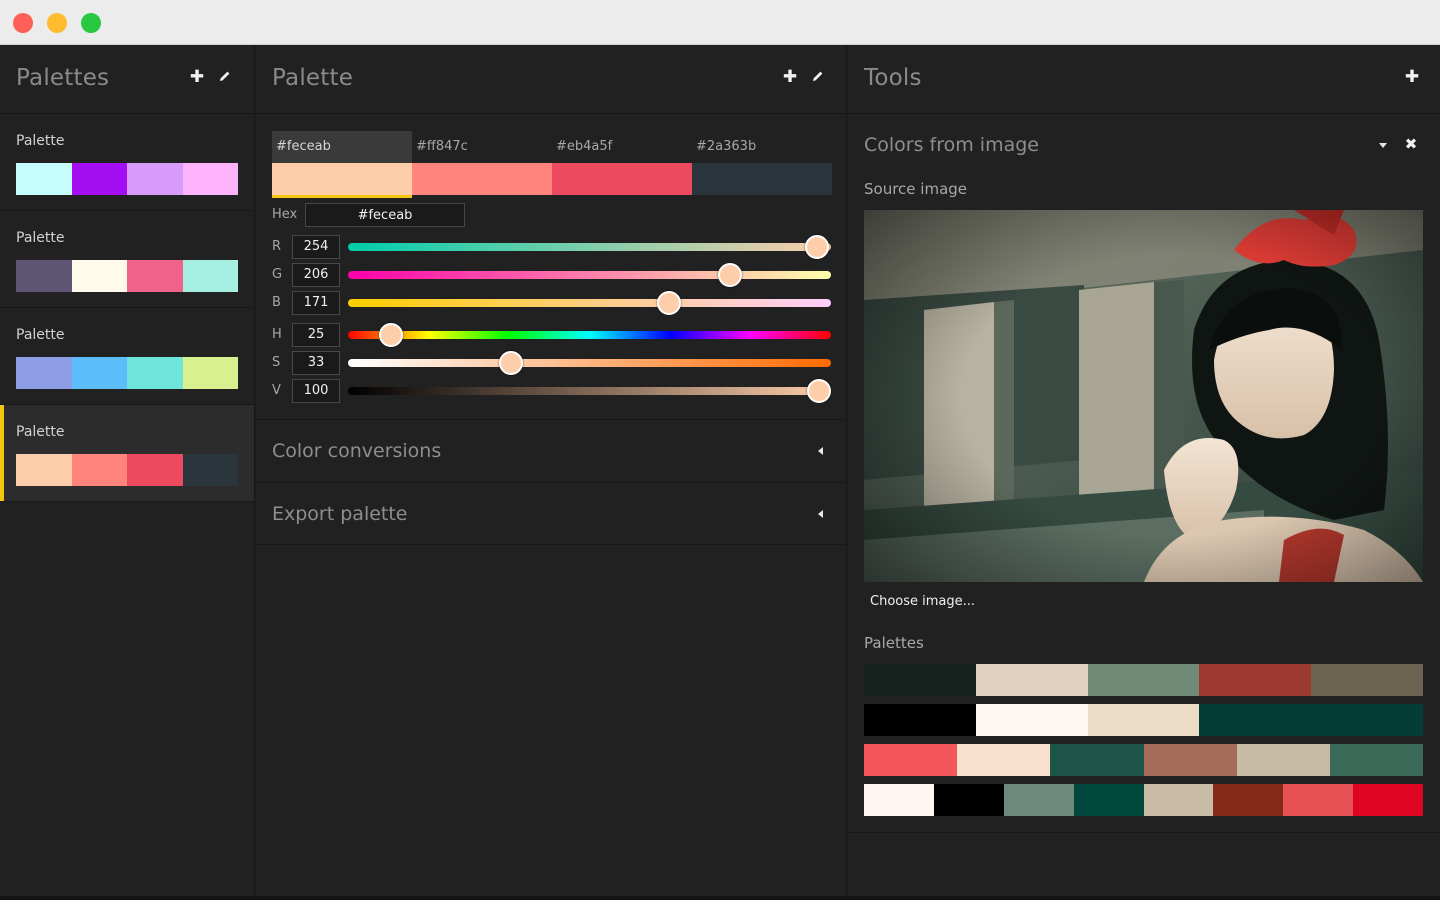 The width and height of the screenshot is (1440, 900). Describe the element at coordinates (91, 23) in the screenshot. I see `zoom-window-button` at that location.